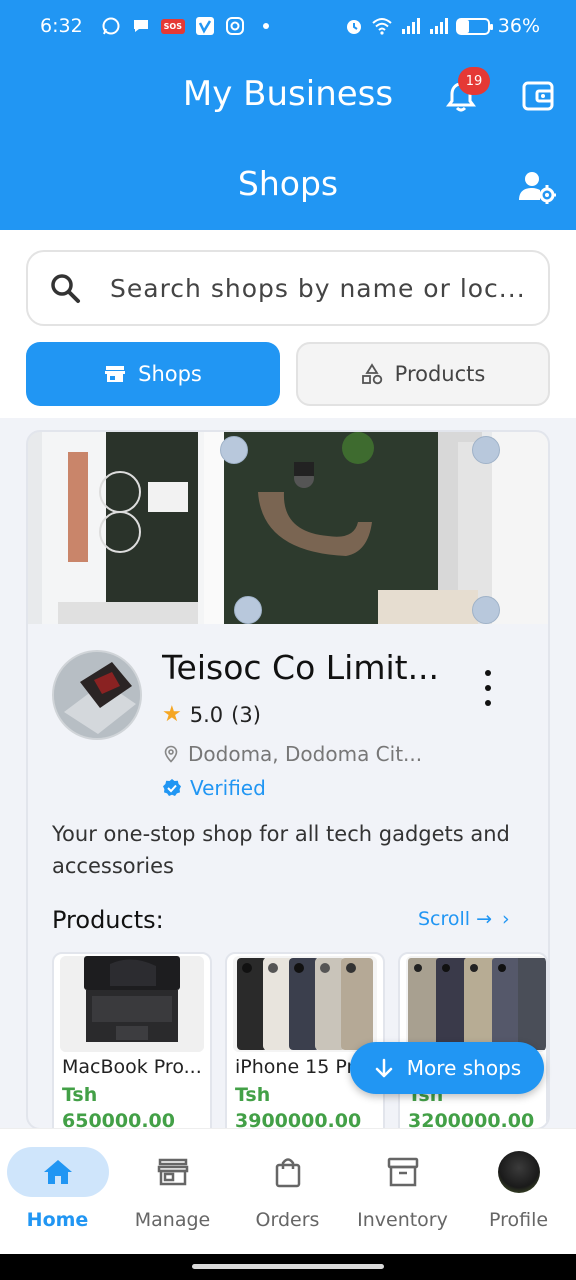 This screenshot has width=576, height=1280. I want to click on more-options-icon, so click(488, 688).